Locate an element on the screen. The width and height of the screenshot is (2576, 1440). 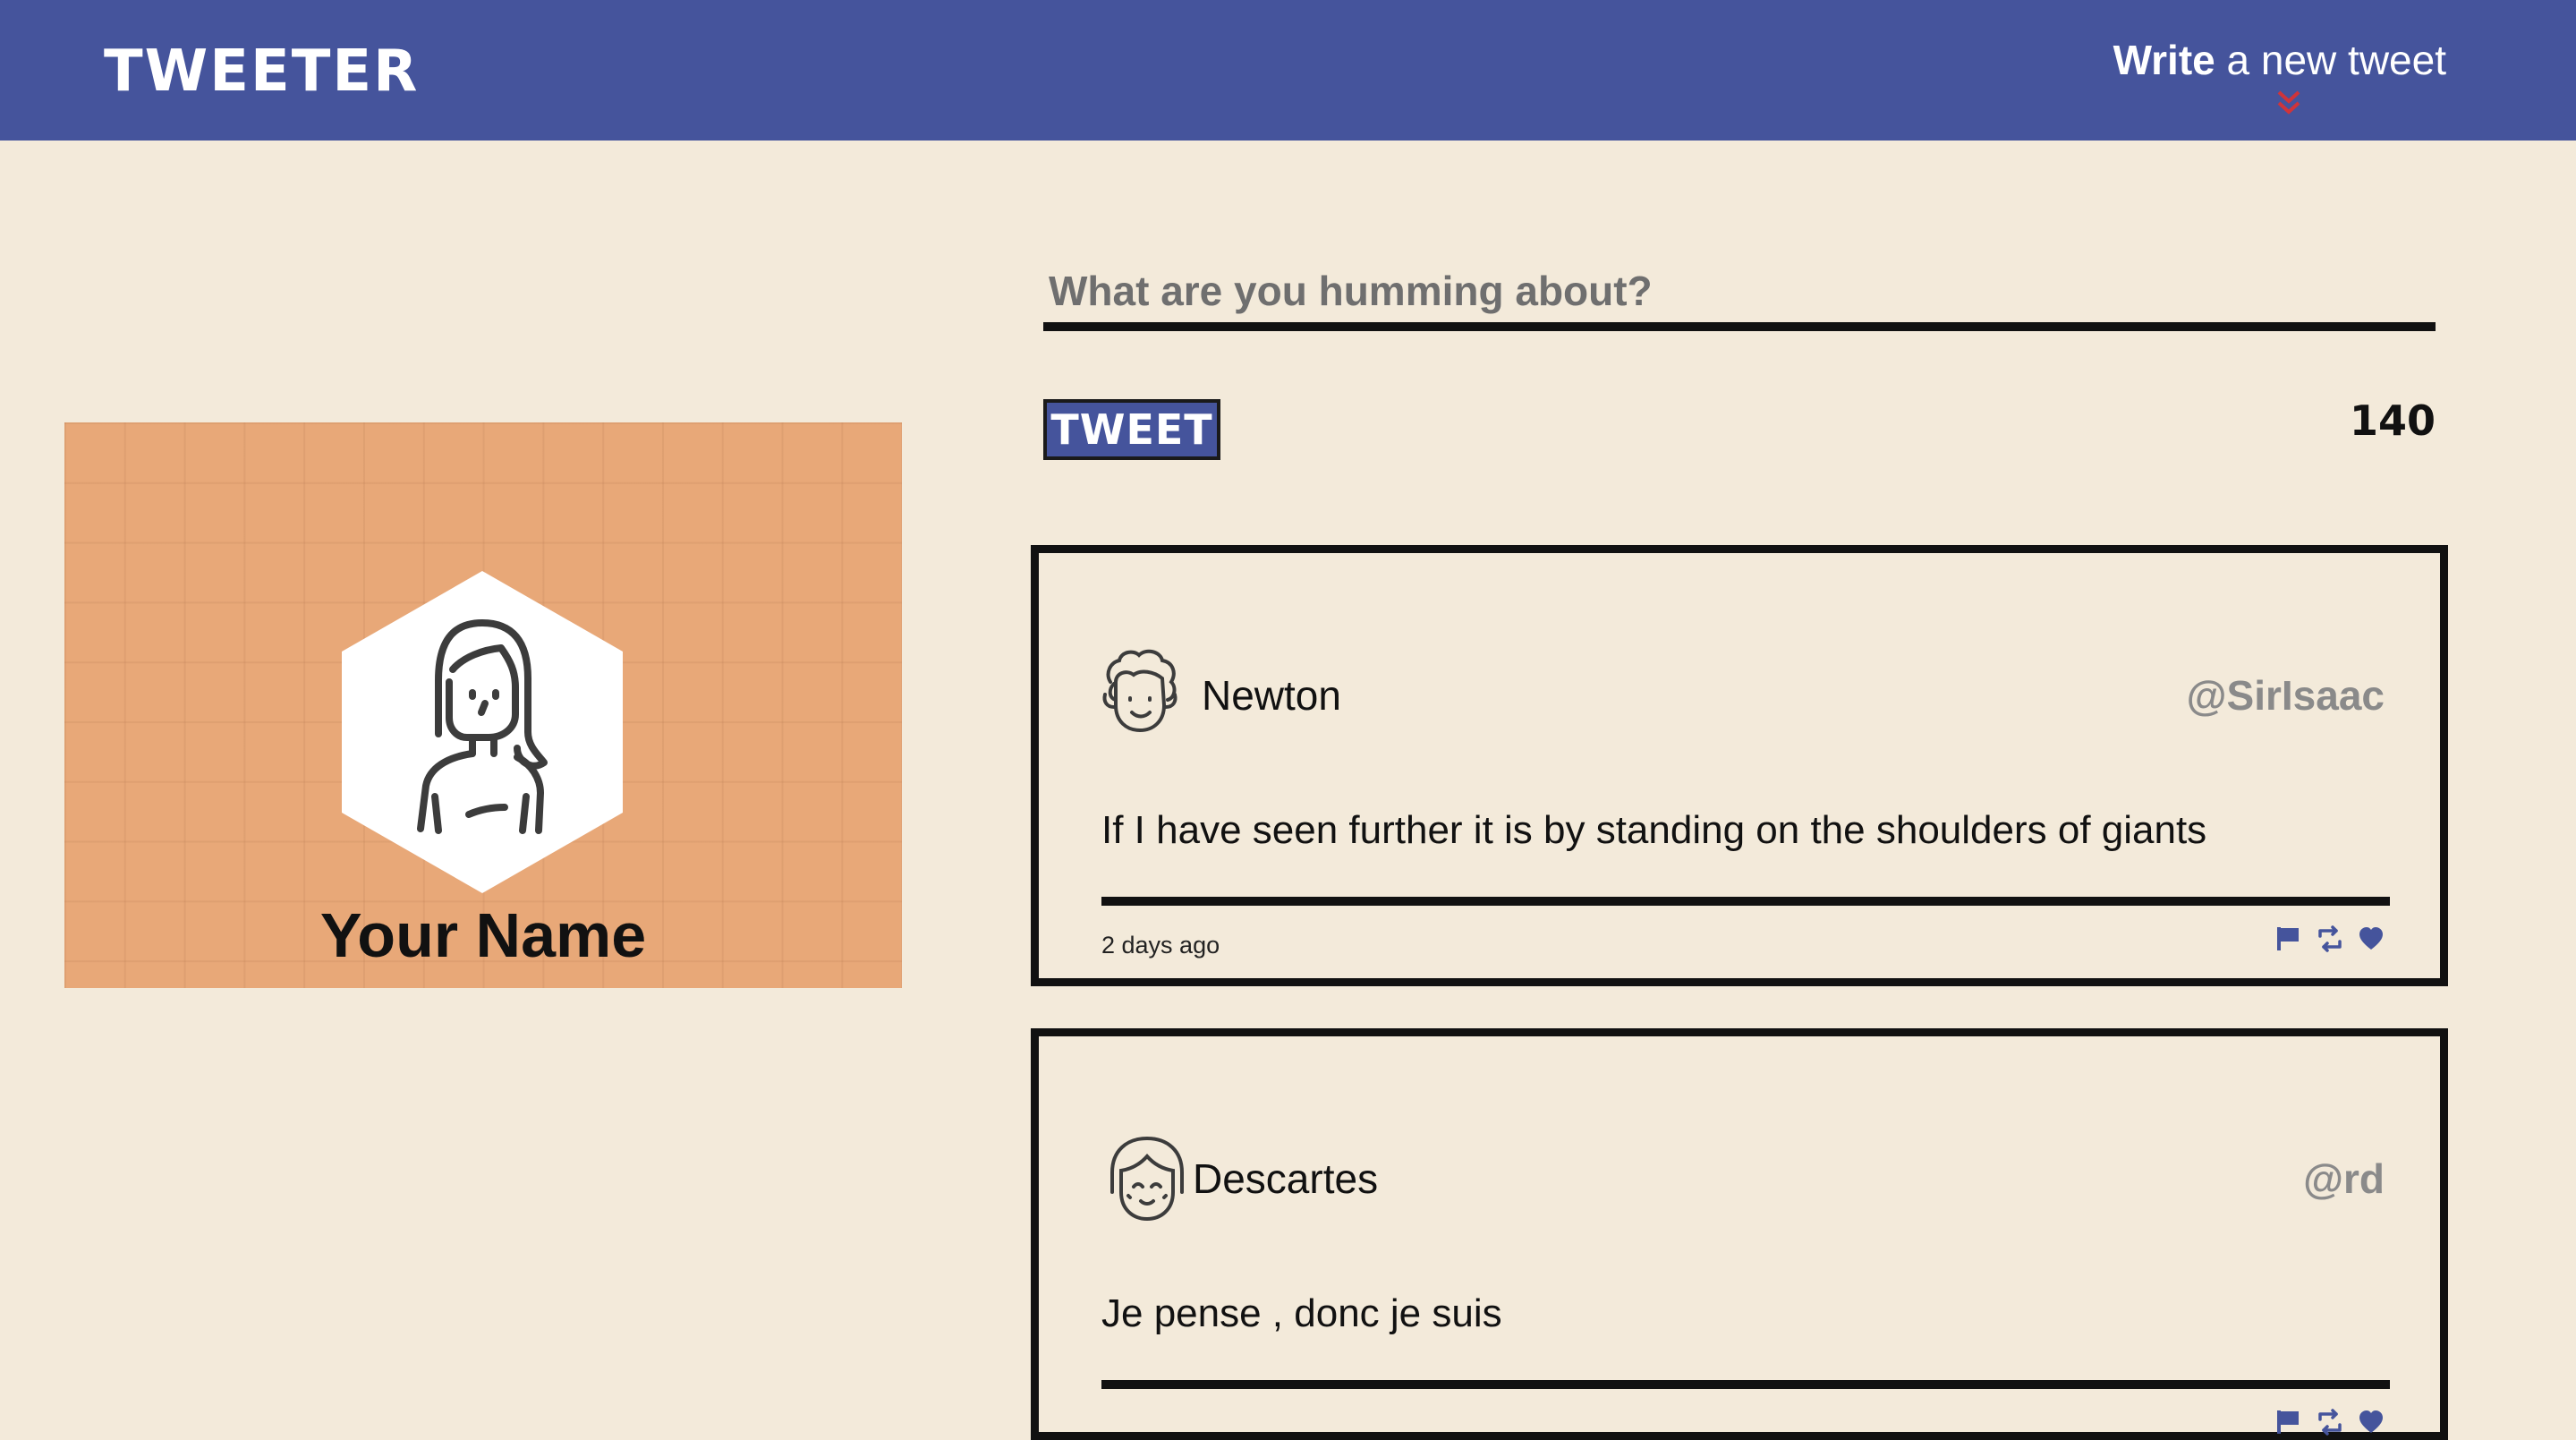
new-tweet-label: a new tweet is located at coordinates (2331, 60).